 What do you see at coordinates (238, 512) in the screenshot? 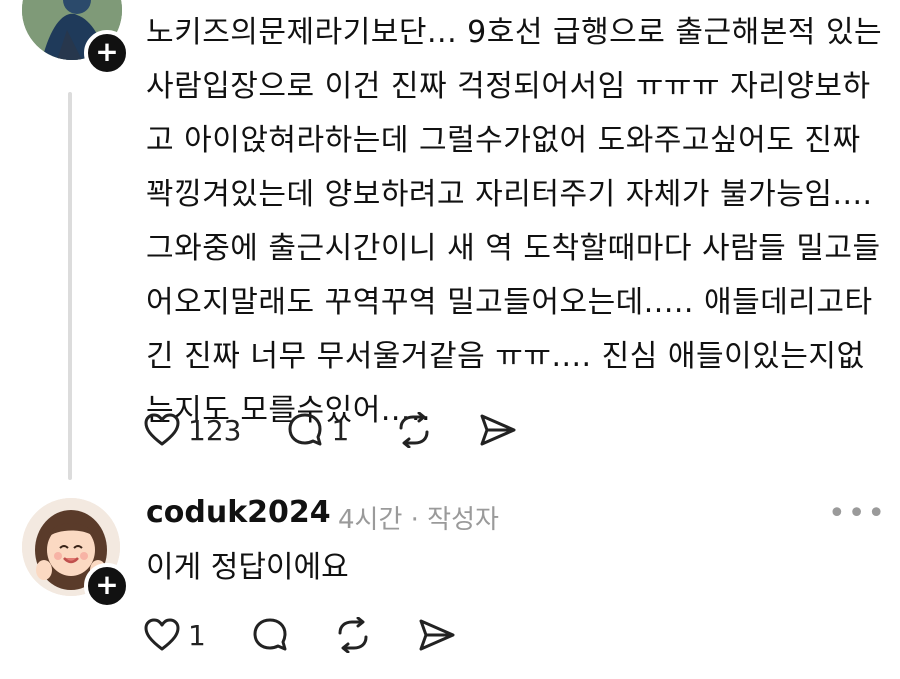
I see `reply-username: coduk2024` at bounding box center [238, 512].